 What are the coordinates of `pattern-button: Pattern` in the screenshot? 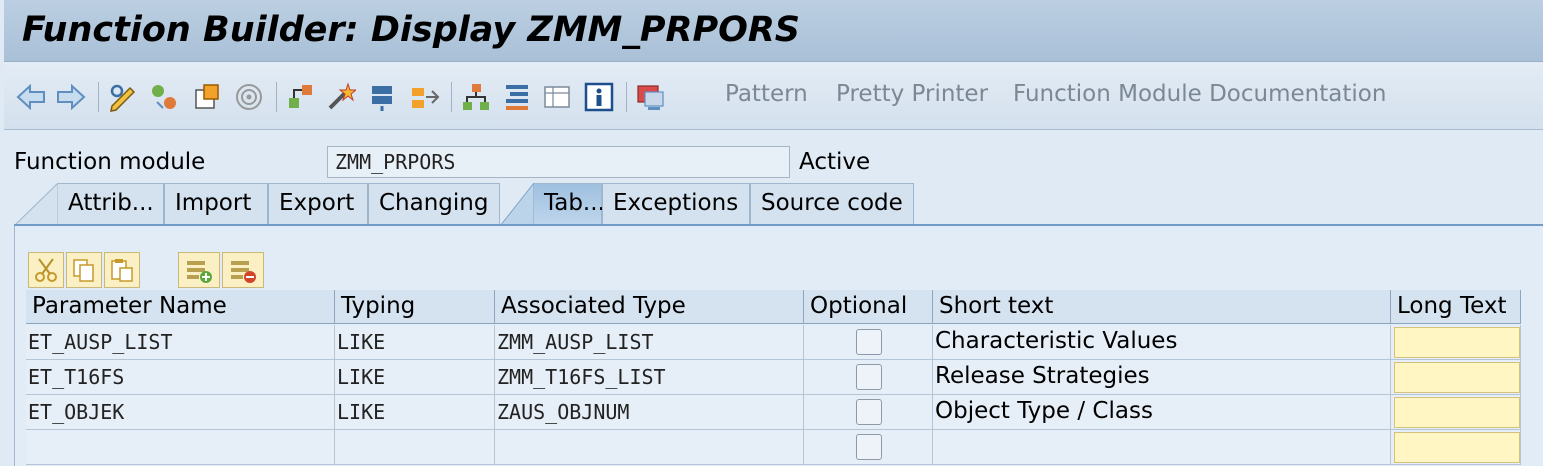 It's located at (766, 94).